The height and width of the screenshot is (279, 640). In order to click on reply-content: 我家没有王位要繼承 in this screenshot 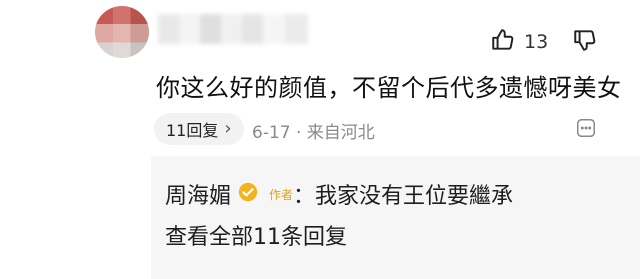, I will do `click(414, 196)`.